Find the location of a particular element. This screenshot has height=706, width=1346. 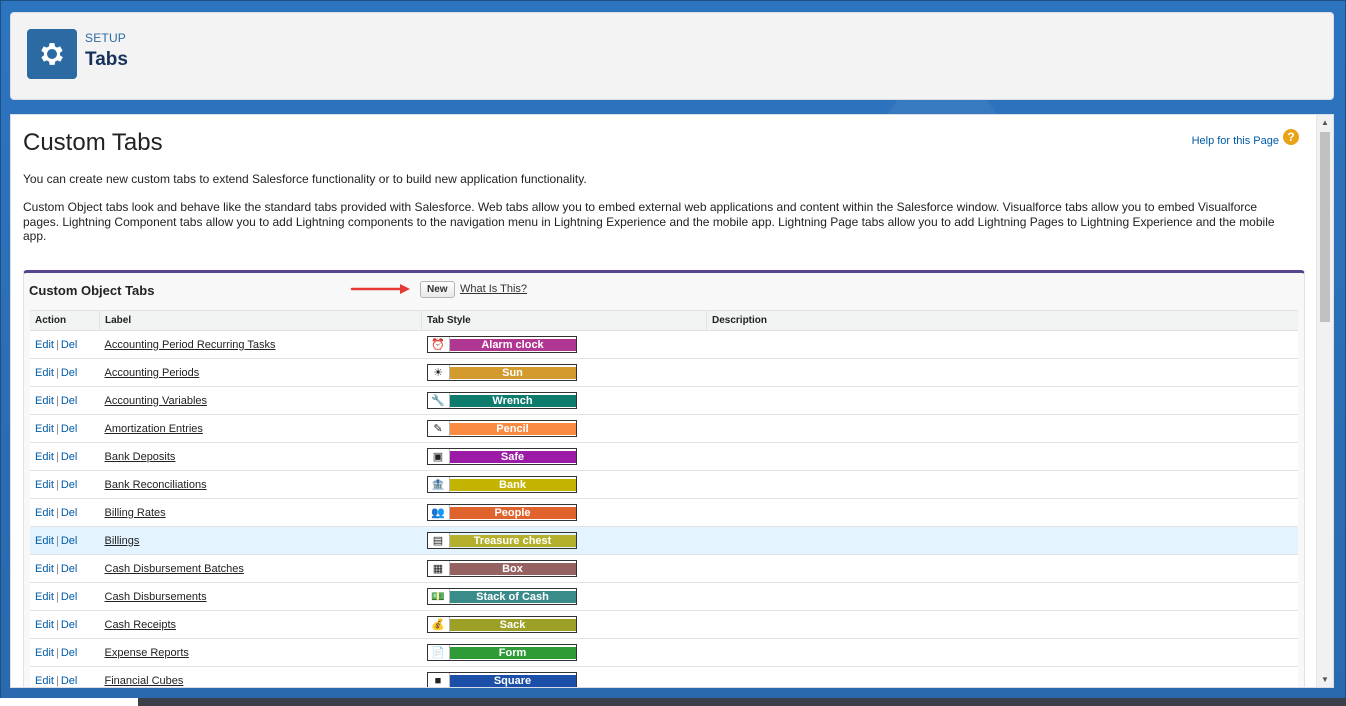

label-cell: Accounting Period Recurring Tasks is located at coordinates (260, 344).